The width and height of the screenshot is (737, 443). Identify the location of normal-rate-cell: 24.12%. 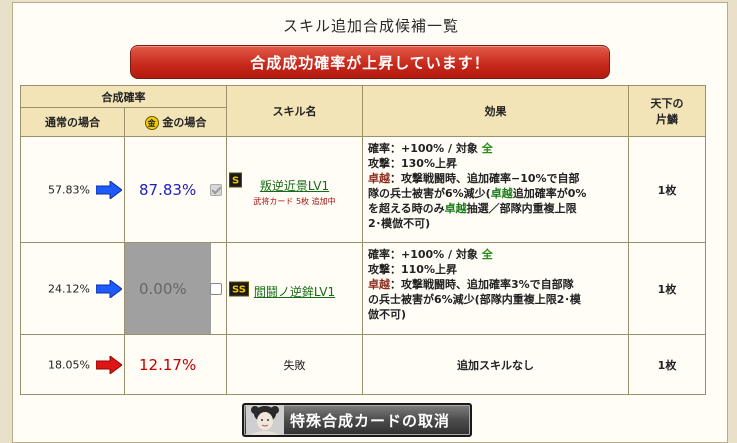
(72, 288).